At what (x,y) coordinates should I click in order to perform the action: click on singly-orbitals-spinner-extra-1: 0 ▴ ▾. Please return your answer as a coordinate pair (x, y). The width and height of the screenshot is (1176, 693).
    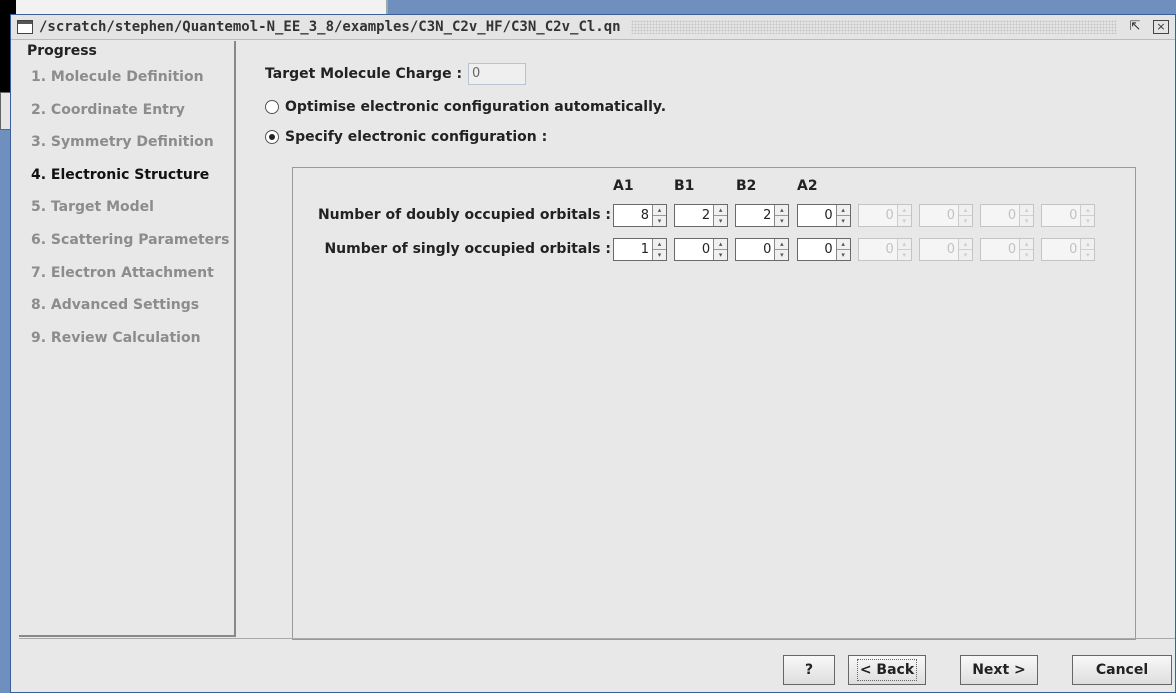
    Looking at the image, I should click on (884, 249).